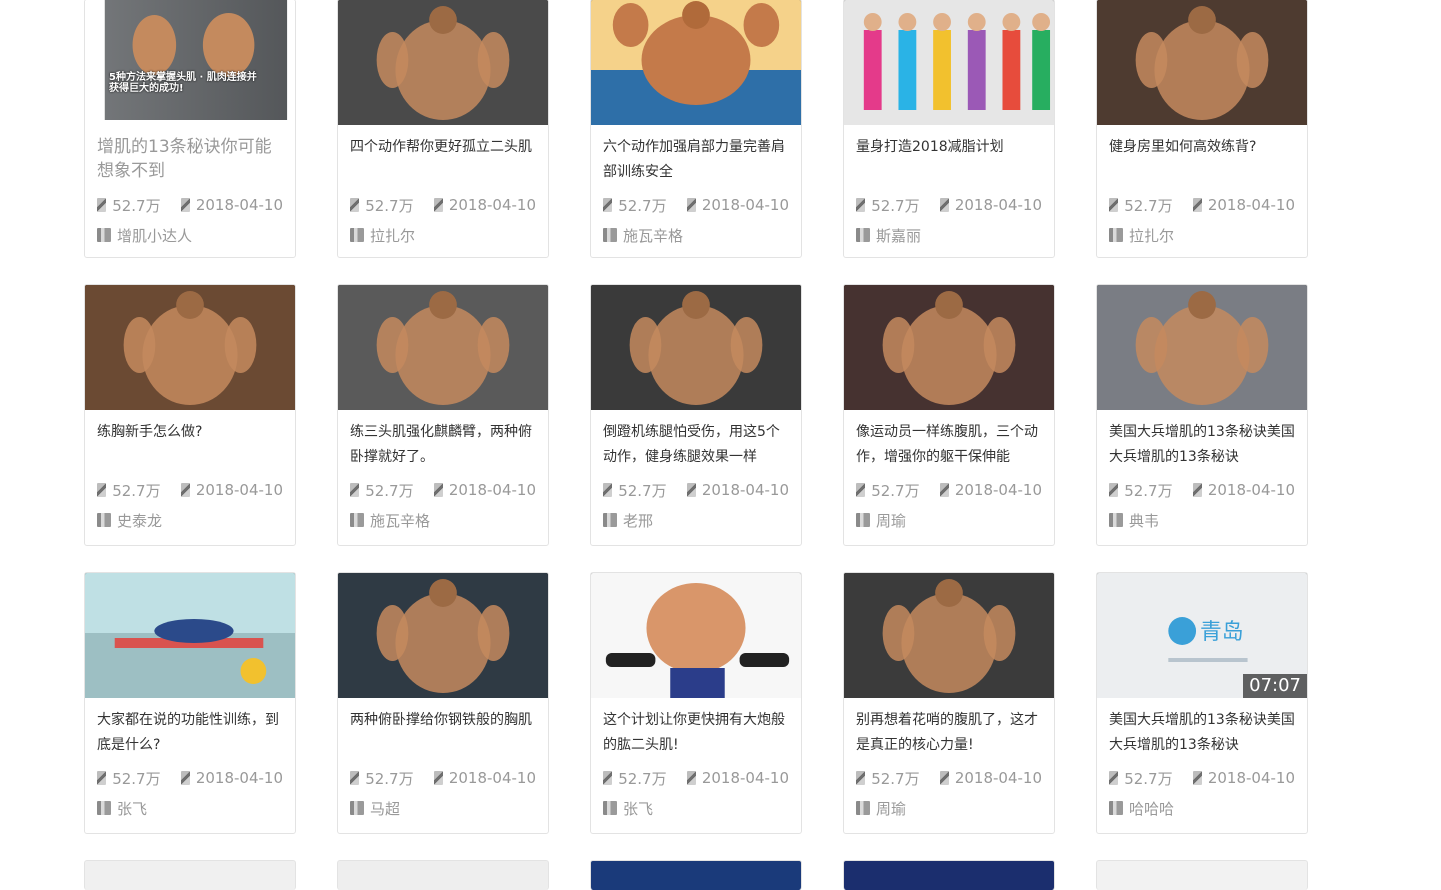 This screenshot has width=1441, height=890. Describe the element at coordinates (443, 733) in the screenshot. I see `video-title: 两种俯卧撑给你钢铁般的胸肌` at that location.